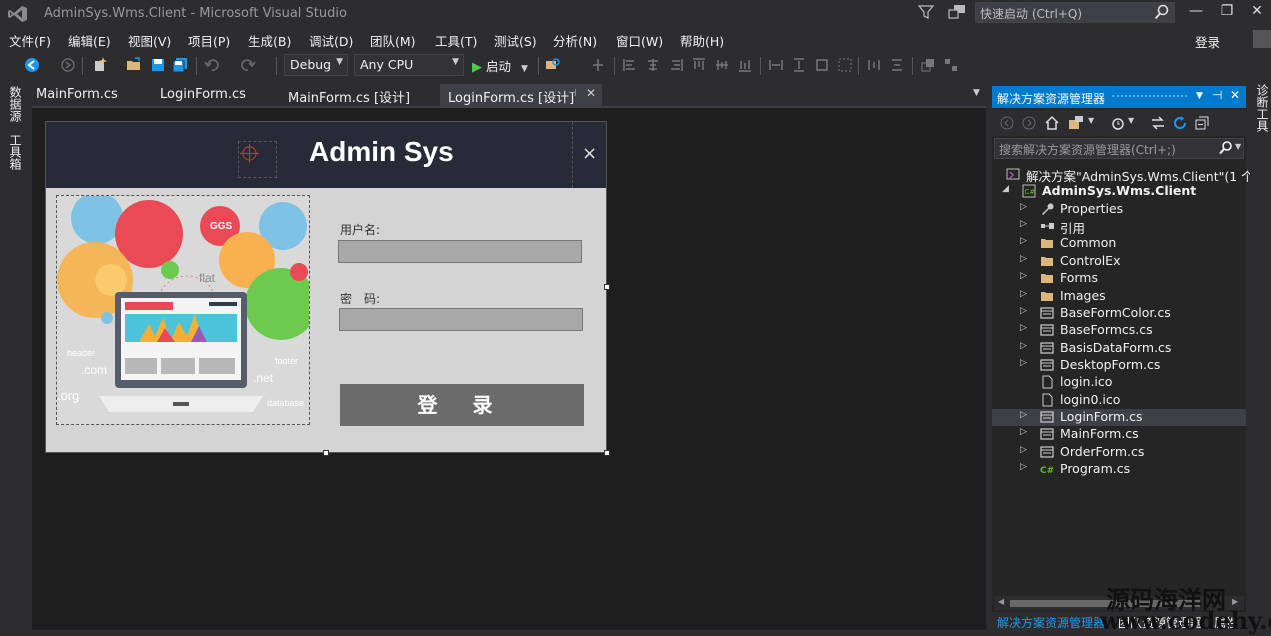 Image resolution: width=1271 pixels, height=636 pixels. What do you see at coordinates (1119, 296) in the screenshot?
I see `tree-item: ▷ Images` at bounding box center [1119, 296].